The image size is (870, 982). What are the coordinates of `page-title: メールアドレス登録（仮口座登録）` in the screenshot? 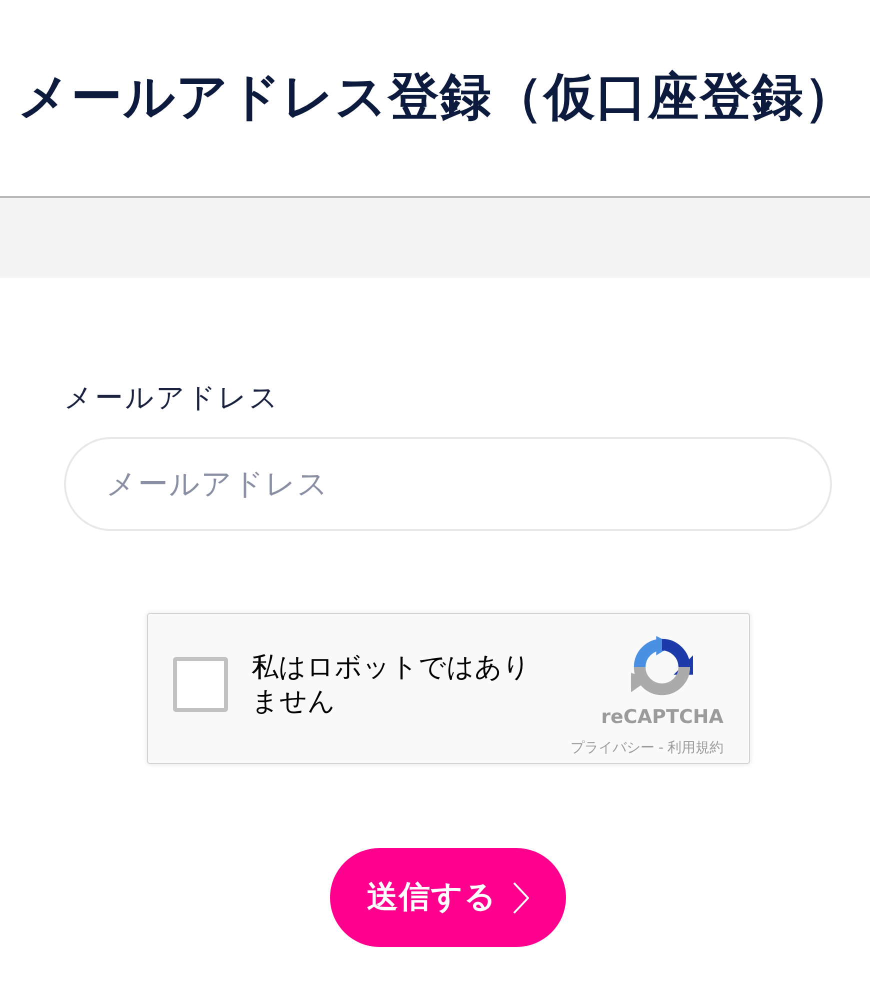 It's located at (437, 98).